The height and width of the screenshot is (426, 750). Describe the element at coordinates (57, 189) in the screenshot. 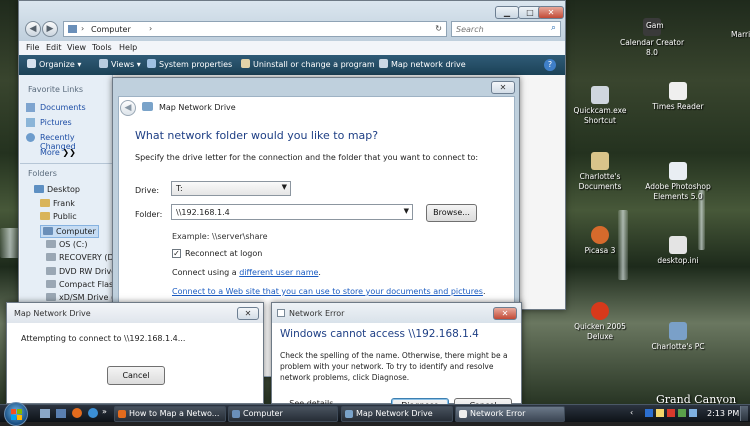

I see `tree-item-desktop: Desktop` at that location.